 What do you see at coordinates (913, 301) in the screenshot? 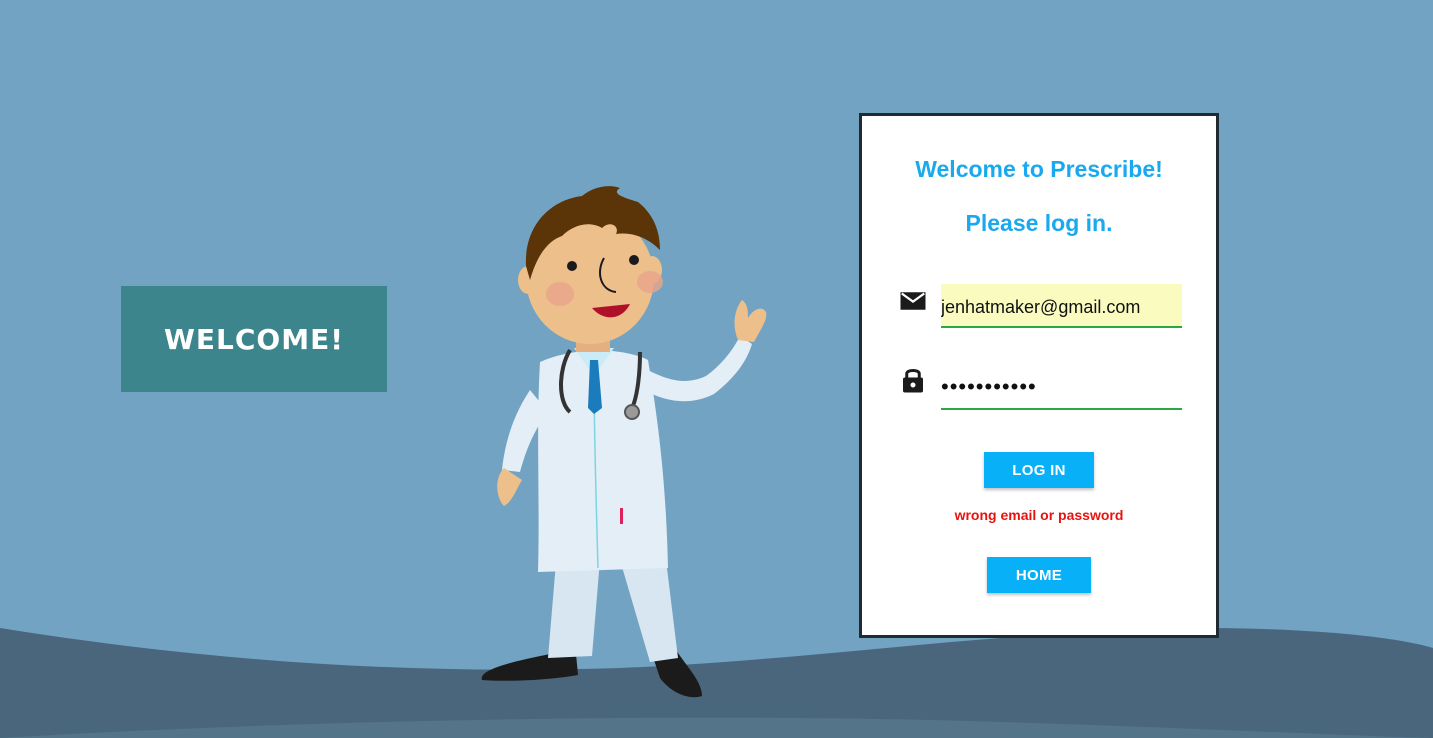
I see `email-icon` at bounding box center [913, 301].